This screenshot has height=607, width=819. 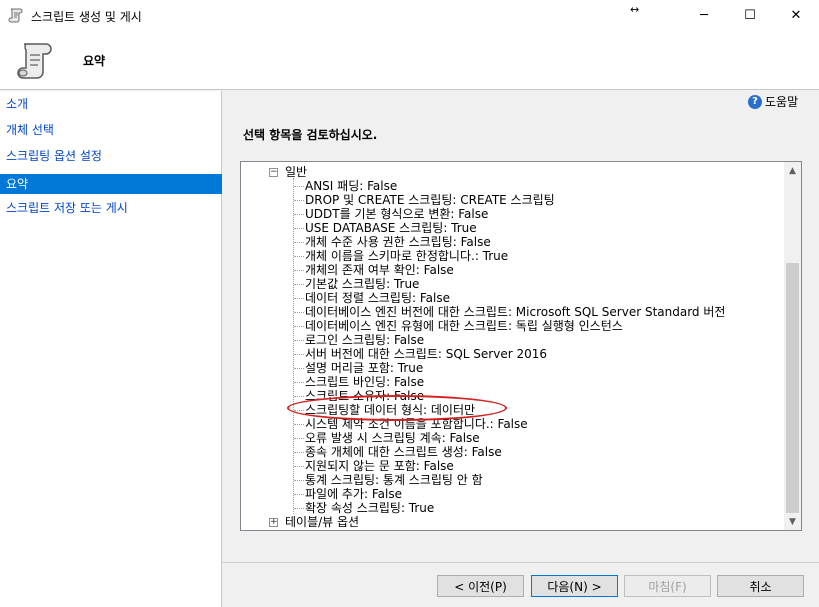 What do you see at coordinates (35, 61) in the screenshot?
I see `scroll-icon` at bounding box center [35, 61].